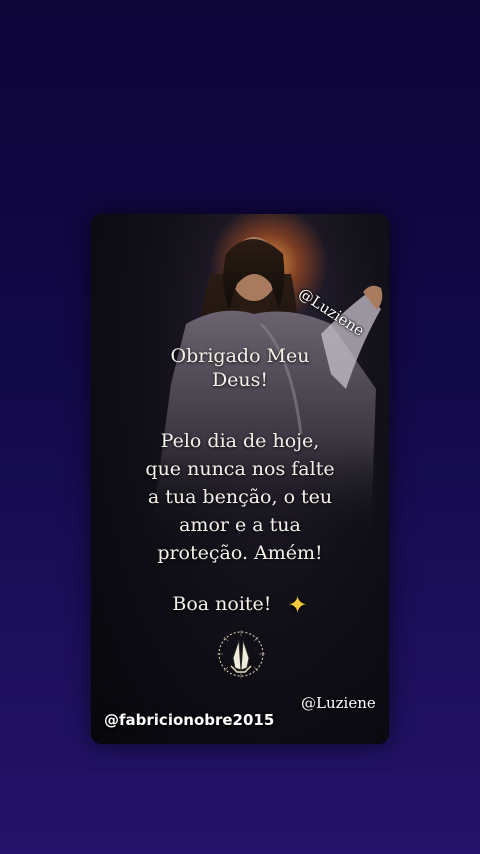 Image resolution: width=480 pixels, height=854 pixels. I want to click on body-line: a tua benção, o teu, so click(240, 497).